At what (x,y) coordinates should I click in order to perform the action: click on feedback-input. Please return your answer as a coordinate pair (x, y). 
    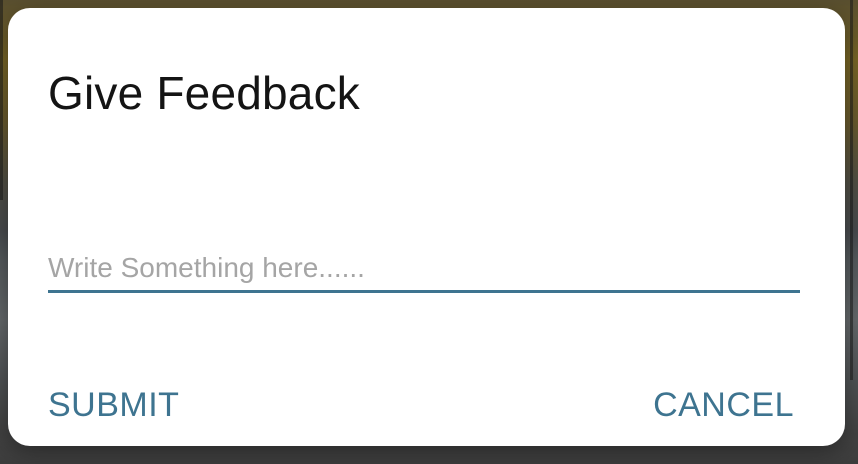
    Looking at the image, I should click on (424, 268).